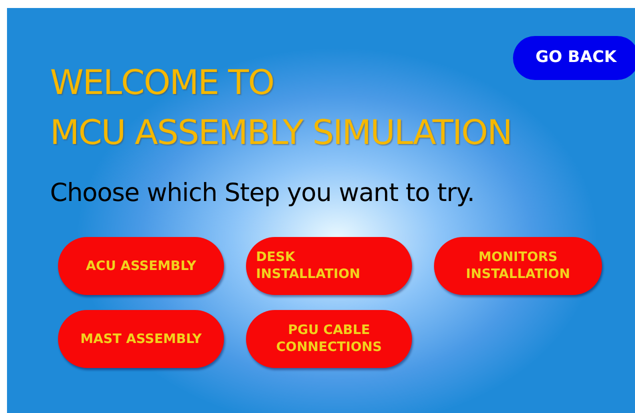  What do you see at coordinates (518, 266) in the screenshot?
I see `step-button: MONITORS INSTALLATION` at bounding box center [518, 266].